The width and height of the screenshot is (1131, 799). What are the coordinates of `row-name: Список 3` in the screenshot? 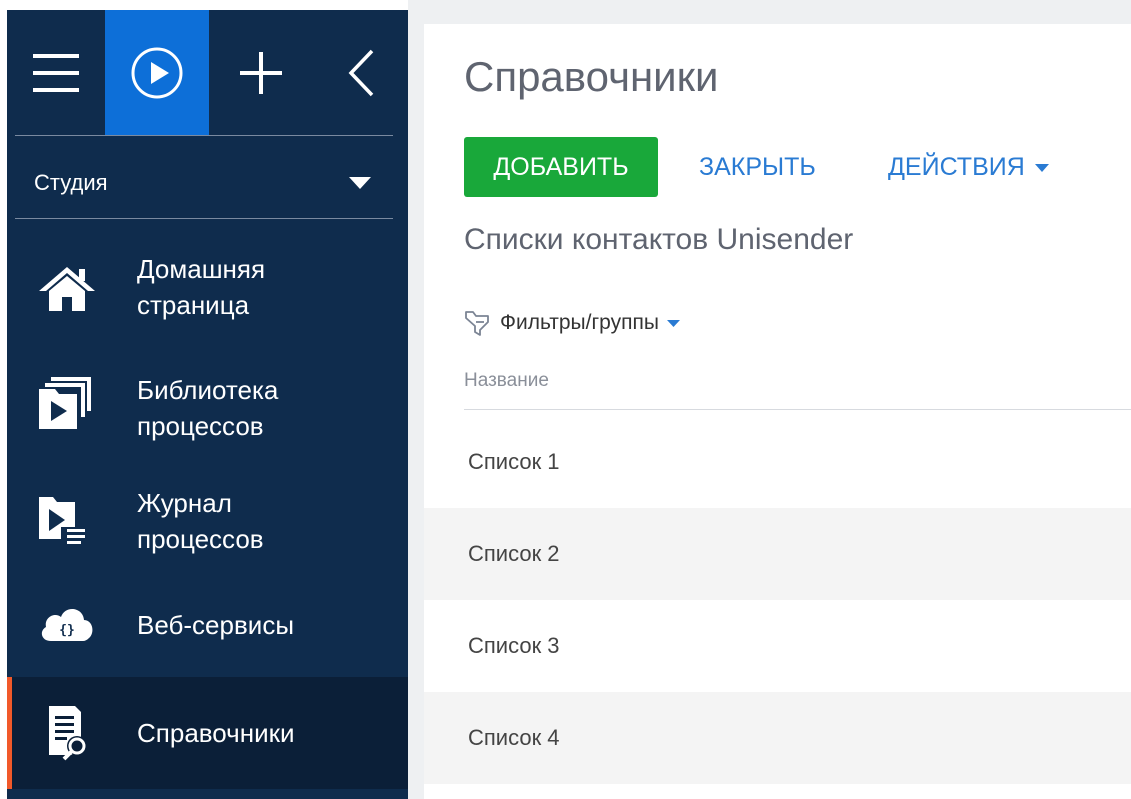 It's located at (514, 645).